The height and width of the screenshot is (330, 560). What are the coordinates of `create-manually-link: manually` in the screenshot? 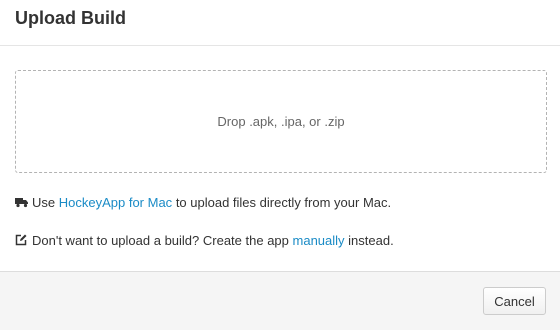 It's located at (319, 240).